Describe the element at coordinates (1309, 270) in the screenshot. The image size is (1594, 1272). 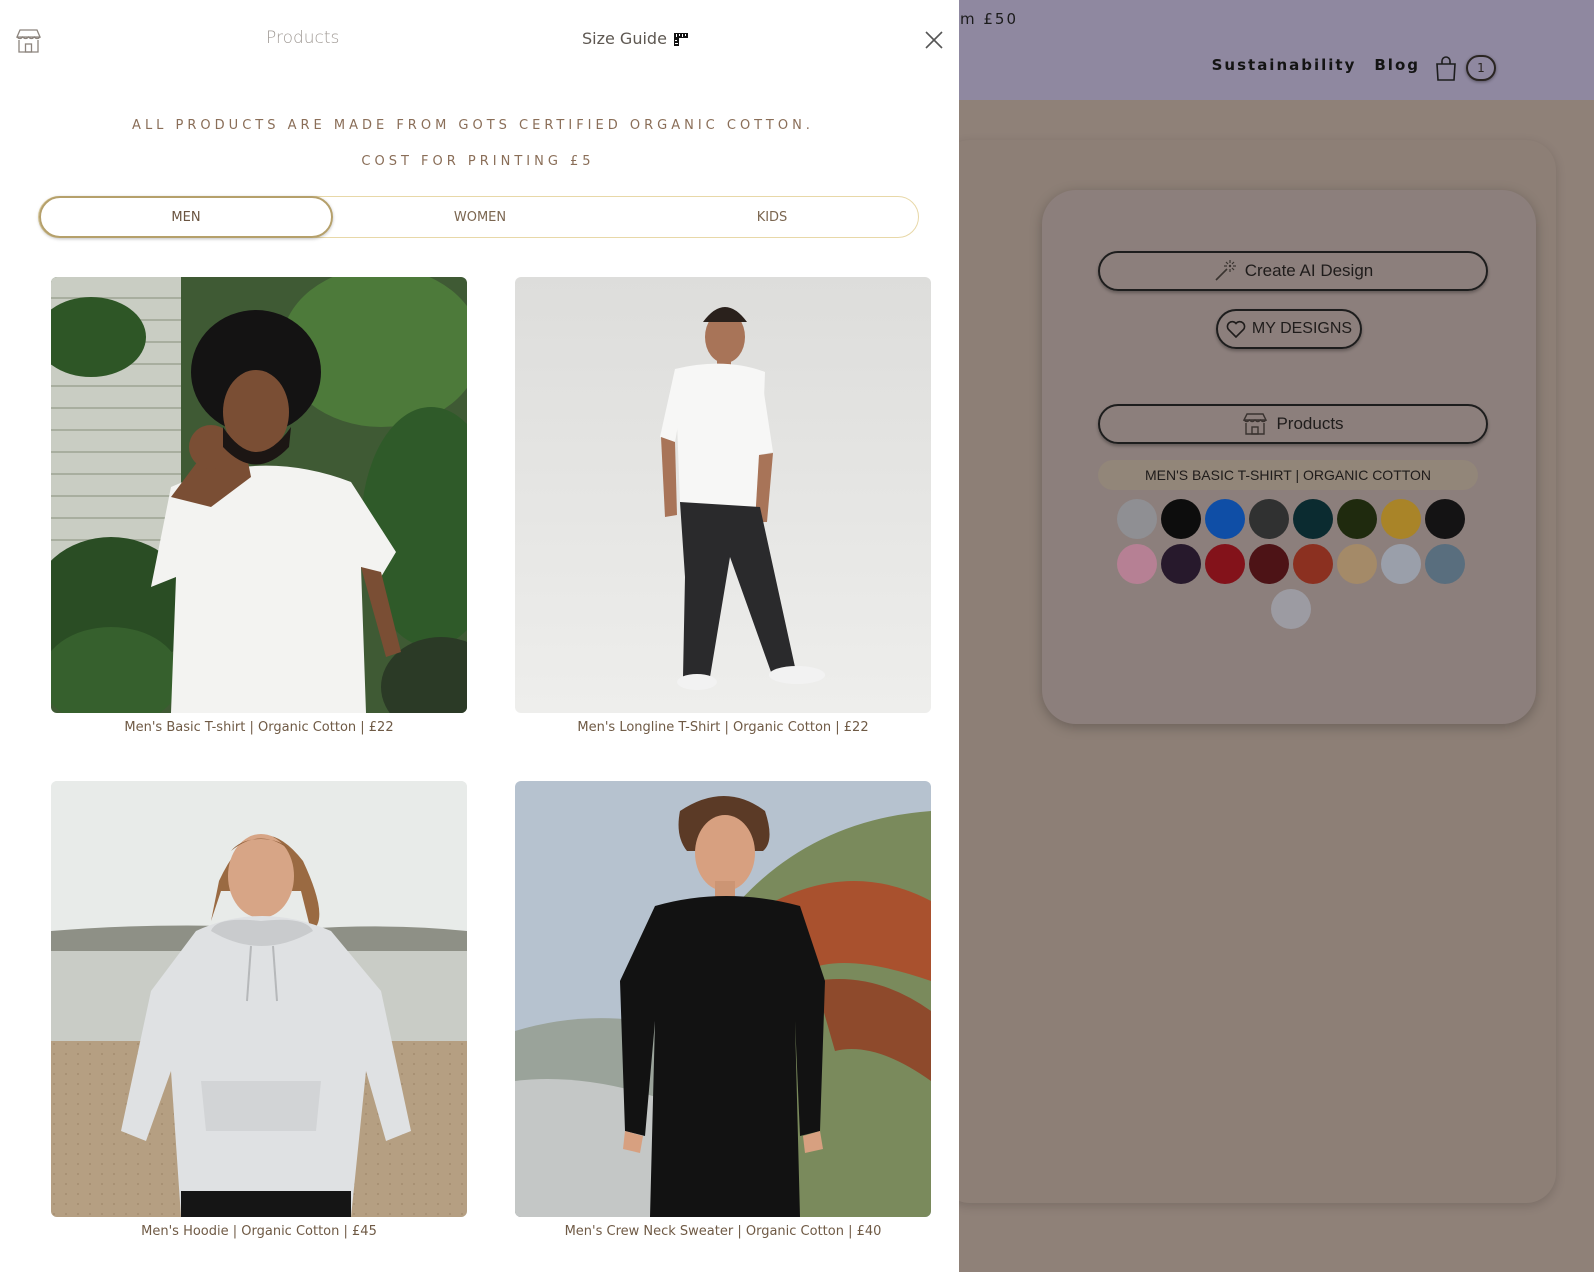
I see `create-ai-design-label: Create AI Design` at that location.